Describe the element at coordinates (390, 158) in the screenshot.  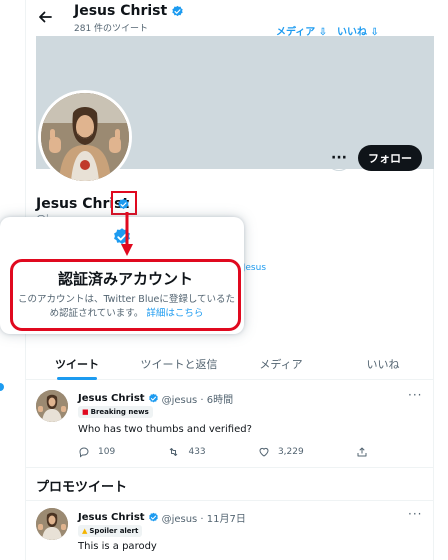
I see `follow-button: フォロー` at that location.